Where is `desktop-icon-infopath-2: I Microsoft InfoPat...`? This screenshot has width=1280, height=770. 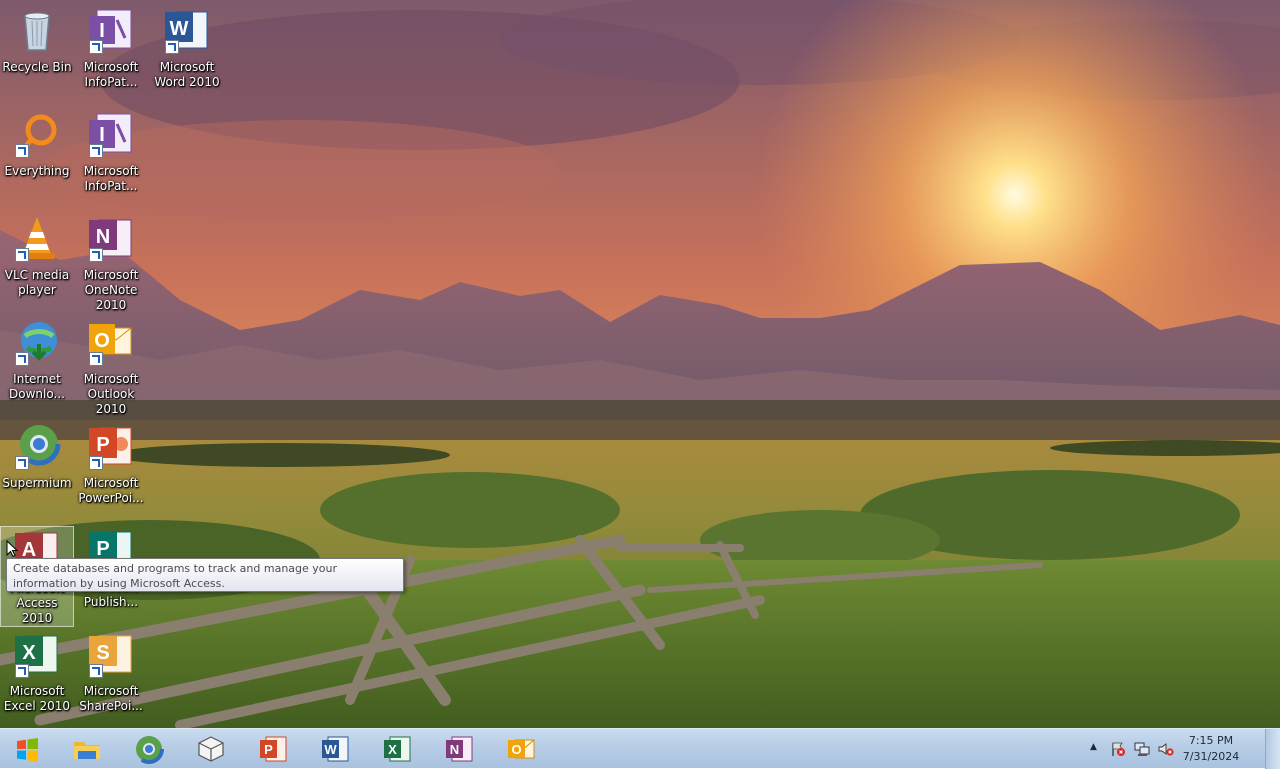
desktop-icon-infopath-2: I Microsoft InfoPat... is located at coordinates (111, 152).